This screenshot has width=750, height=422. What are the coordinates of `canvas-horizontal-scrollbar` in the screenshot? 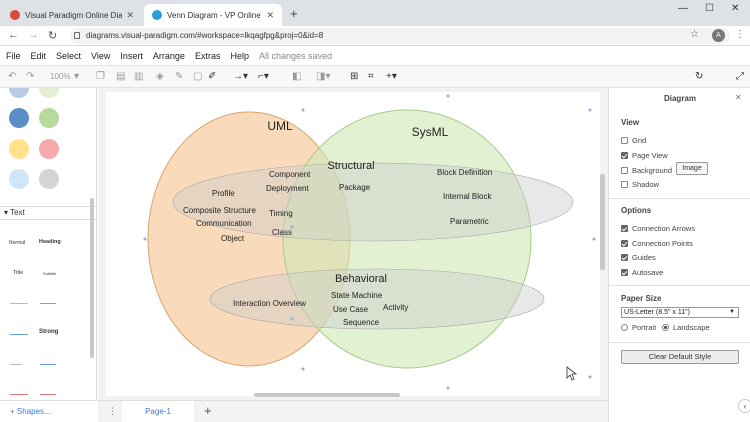 It's located at (327, 395).